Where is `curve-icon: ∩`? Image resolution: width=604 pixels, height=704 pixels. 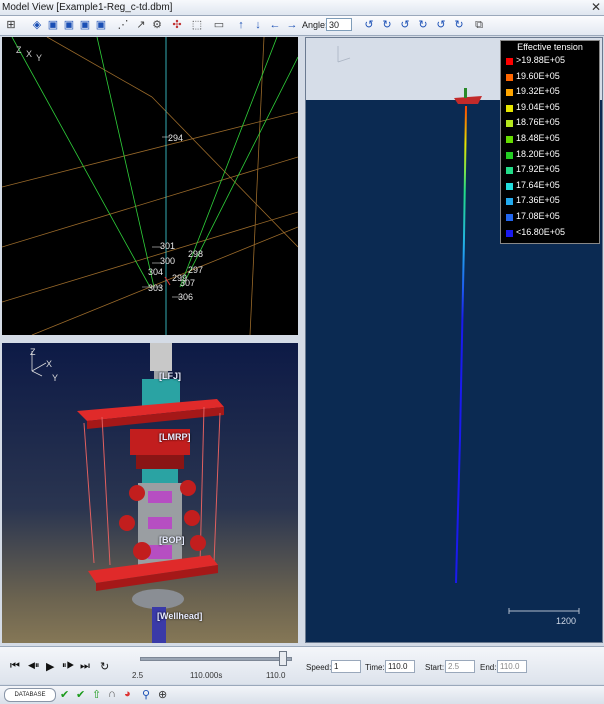 curve-icon: ∩ is located at coordinates (112, 694).